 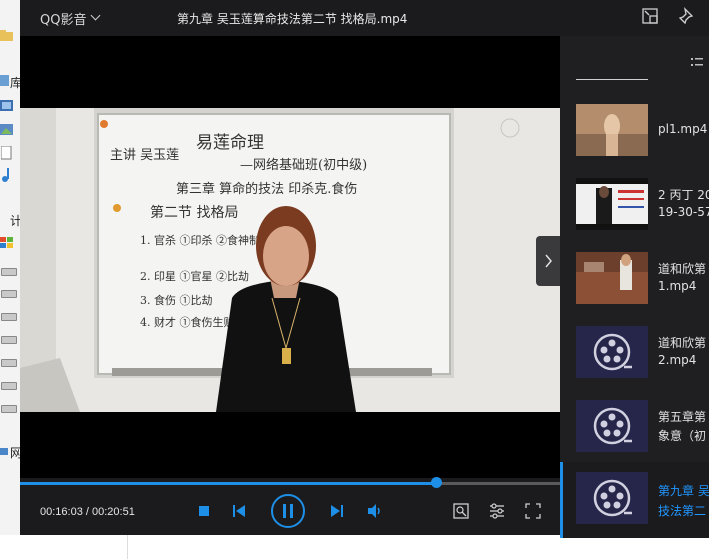 What do you see at coordinates (286, 309) in the screenshot?
I see `presenter-figure` at bounding box center [286, 309].